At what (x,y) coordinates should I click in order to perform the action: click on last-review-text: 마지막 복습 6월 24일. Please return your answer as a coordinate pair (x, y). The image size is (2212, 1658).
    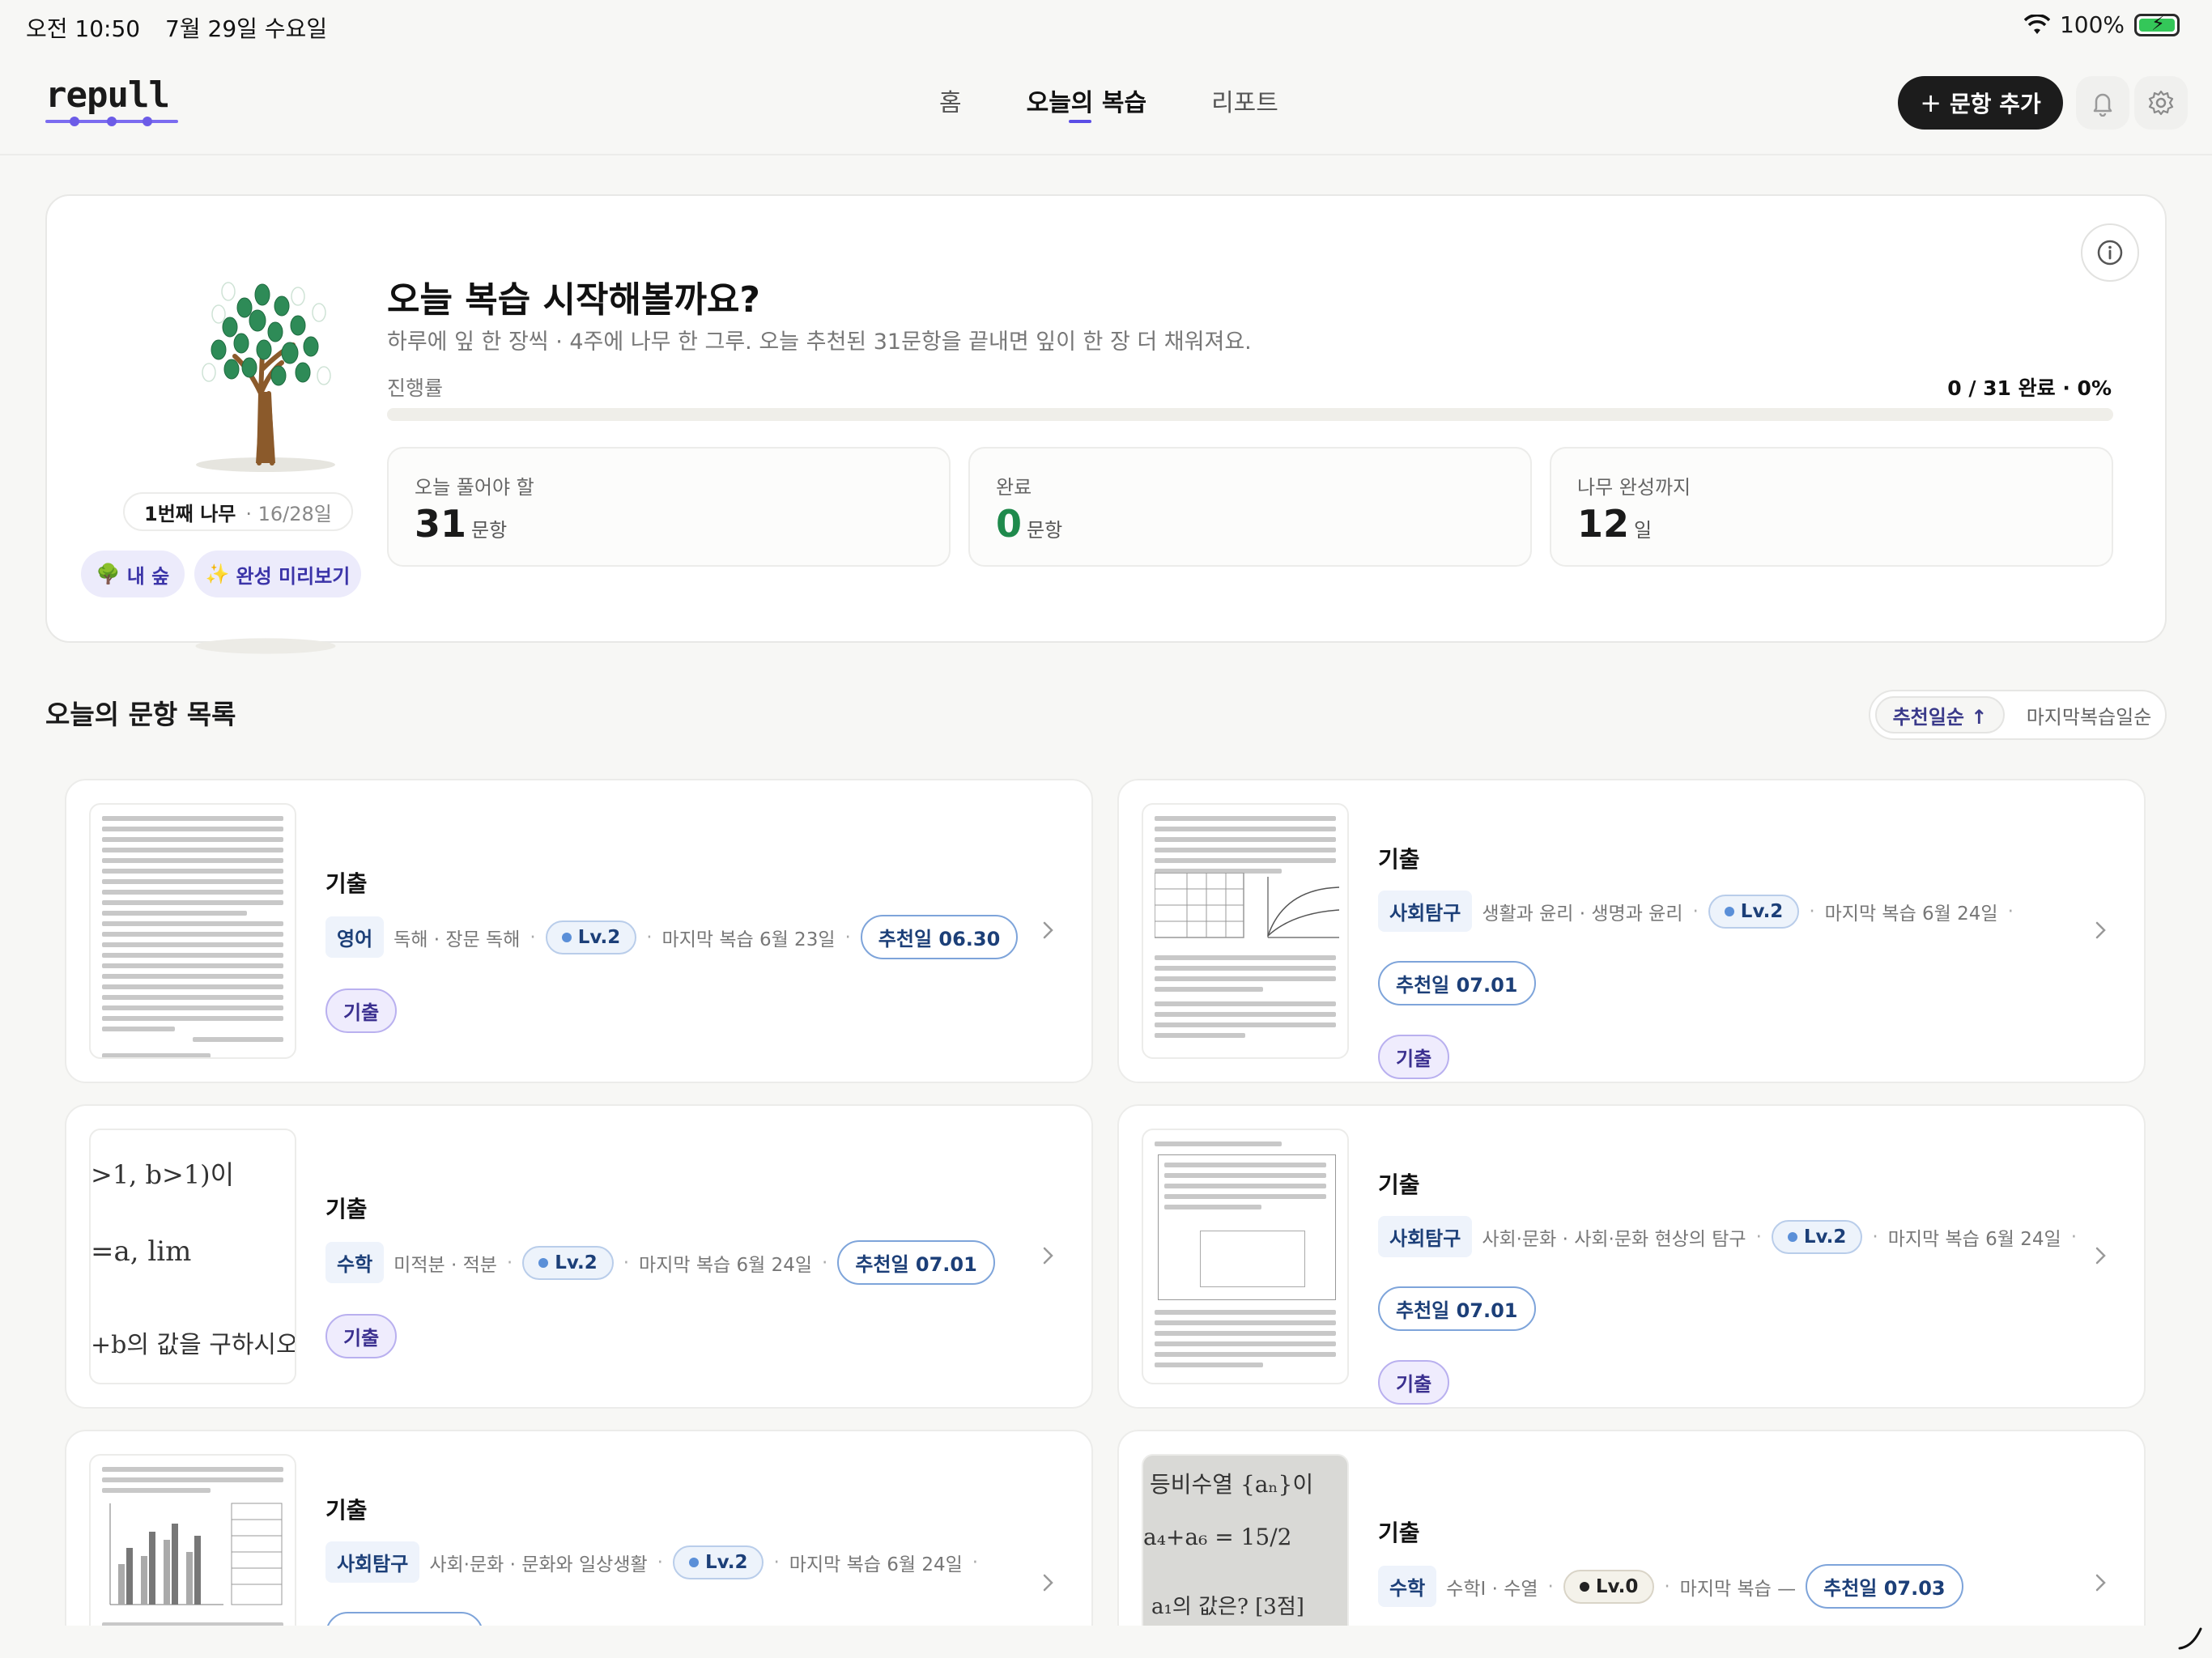
    Looking at the image, I should click on (1911, 914).